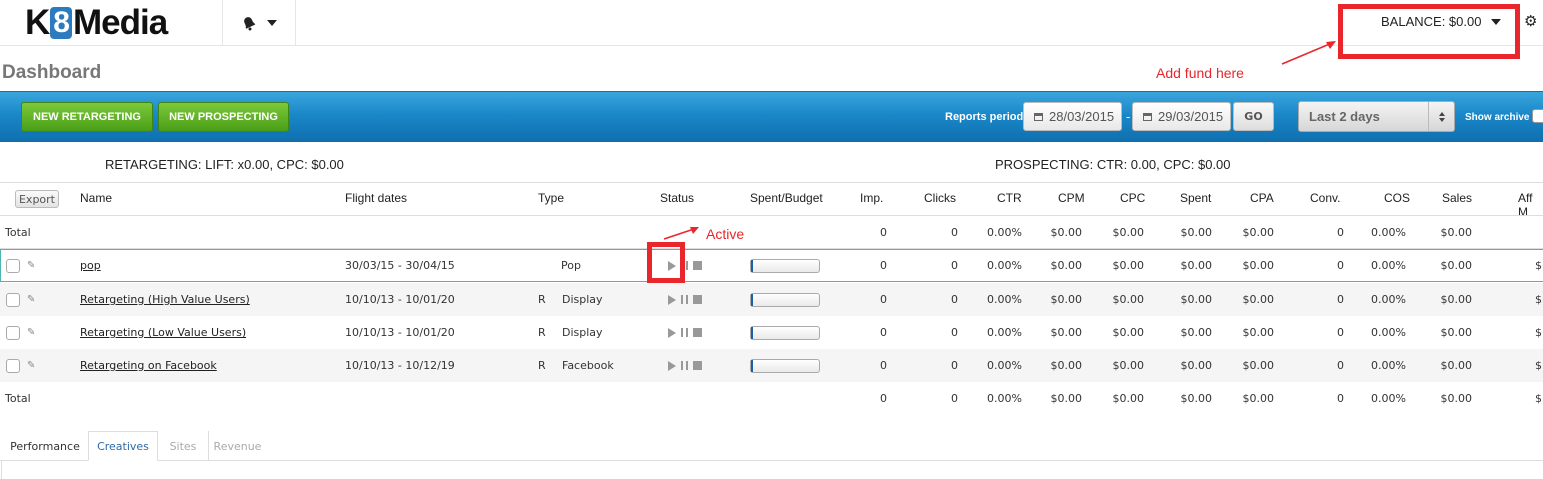 The image size is (1543, 479). Describe the element at coordinates (400, 365) in the screenshot. I see `flight-dates: 10/10/13 - 10/12/19` at that location.